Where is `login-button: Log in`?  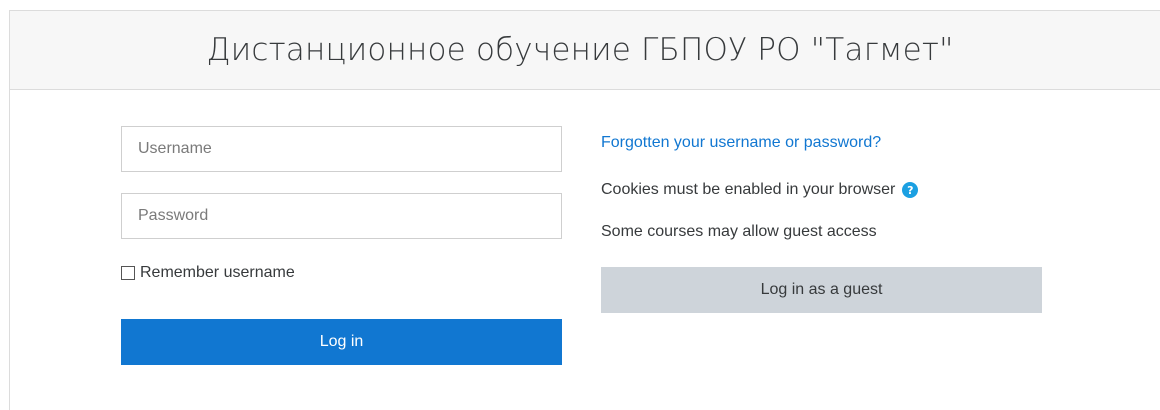 login-button: Log in is located at coordinates (341, 342).